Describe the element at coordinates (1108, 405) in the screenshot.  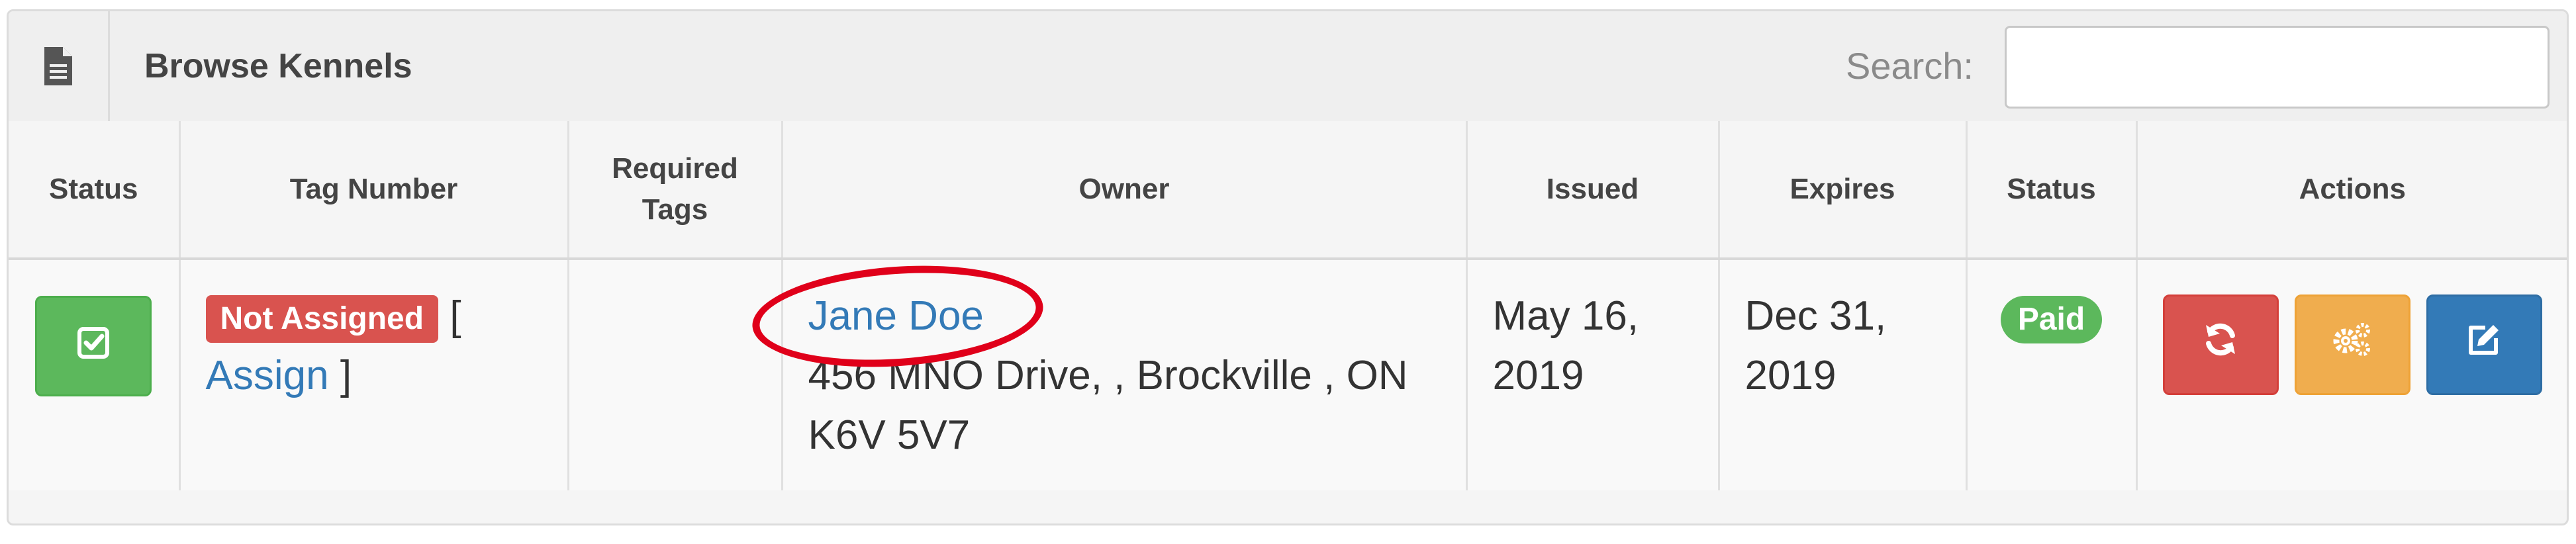
I see `owner-address: 456 MNO Drive, , Brockville , ON K6V 5V7` at that location.